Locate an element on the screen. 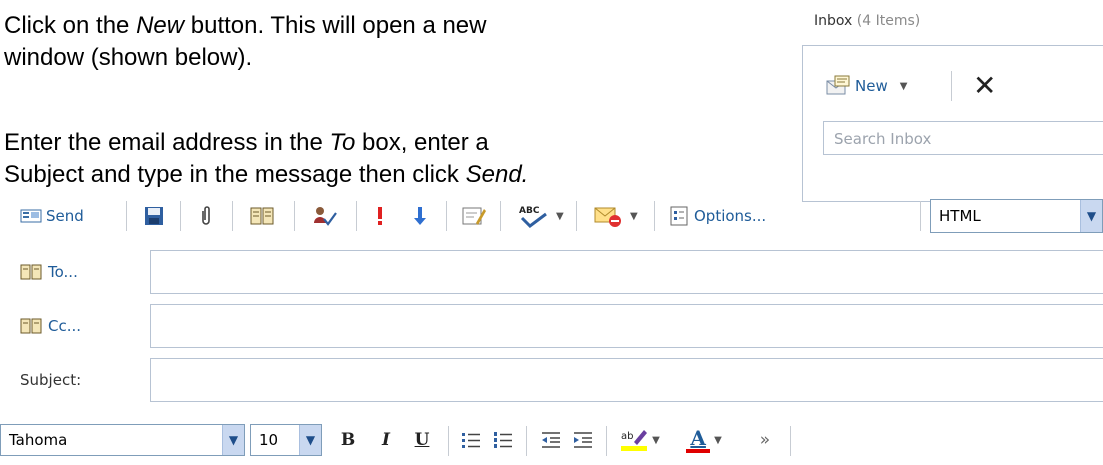 Image resolution: width=1103 pixels, height=465 pixels. search-inbox-input: Search Inbox is located at coordinates (963, 138).